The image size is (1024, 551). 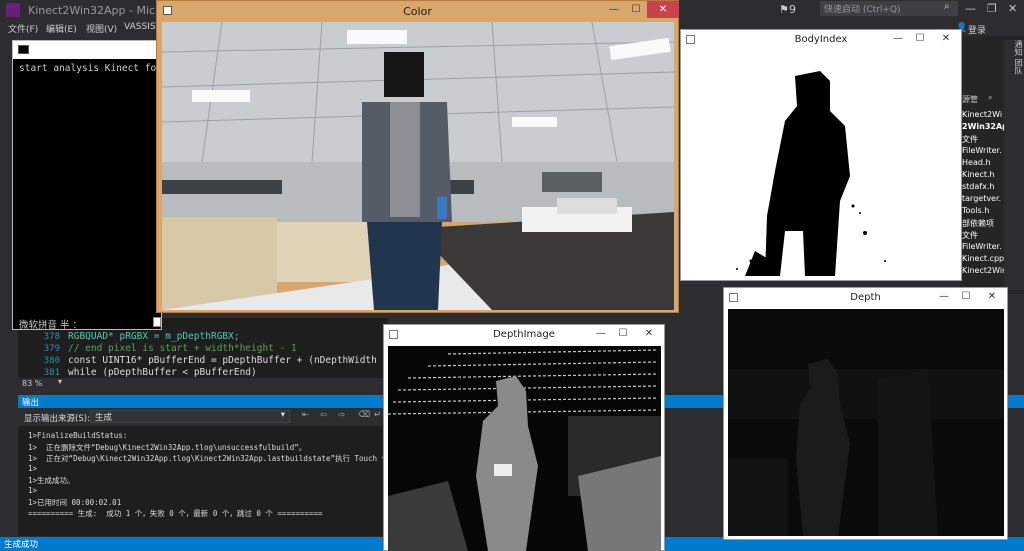 I want to click on code-line: RGBQUAD* pRGBX = m_pDepthRGBX;, so click(x=154, y=336).